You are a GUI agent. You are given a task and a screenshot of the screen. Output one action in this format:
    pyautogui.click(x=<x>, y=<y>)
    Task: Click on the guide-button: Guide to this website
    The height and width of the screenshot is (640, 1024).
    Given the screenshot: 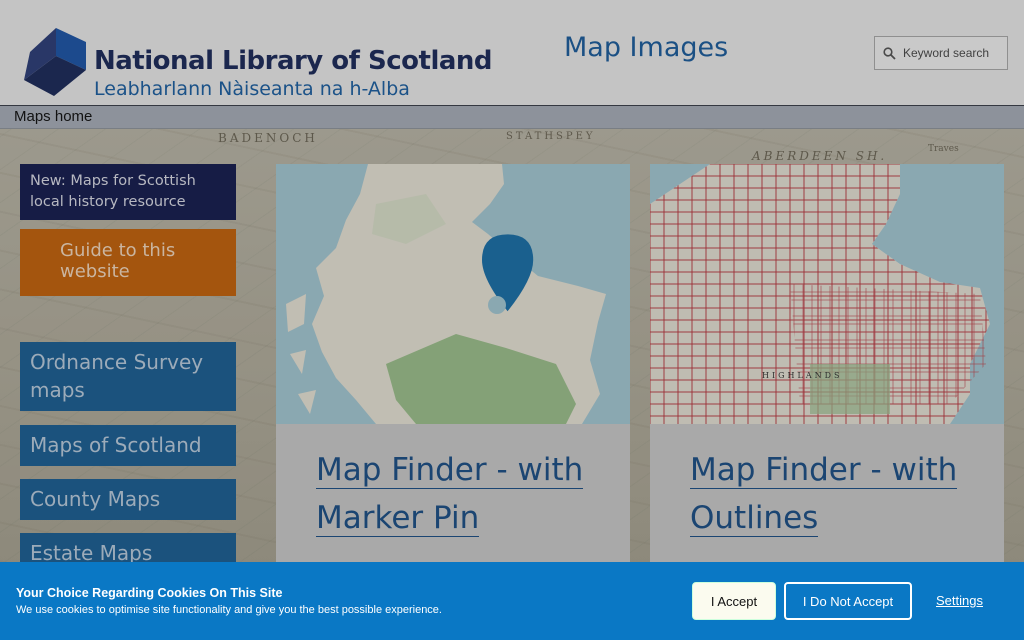 What is the action you would take?
    pyautogui.click(x=128, y=262)
    